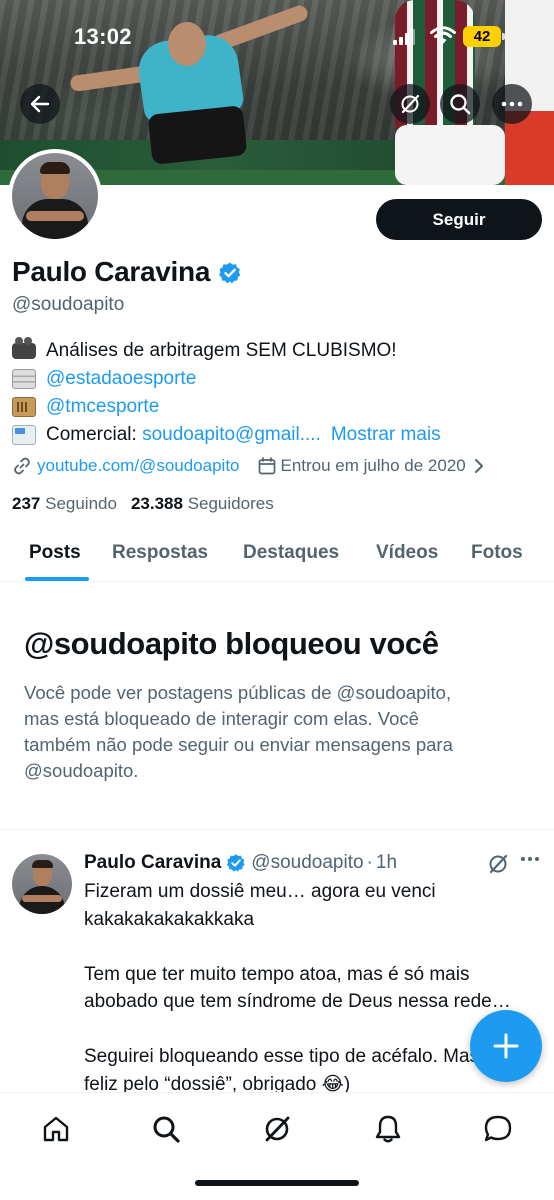  What do you see at coordinates (404, 37) in the screenshot?
I see `cellular-signal-icon` at bounding box center [404, 37].